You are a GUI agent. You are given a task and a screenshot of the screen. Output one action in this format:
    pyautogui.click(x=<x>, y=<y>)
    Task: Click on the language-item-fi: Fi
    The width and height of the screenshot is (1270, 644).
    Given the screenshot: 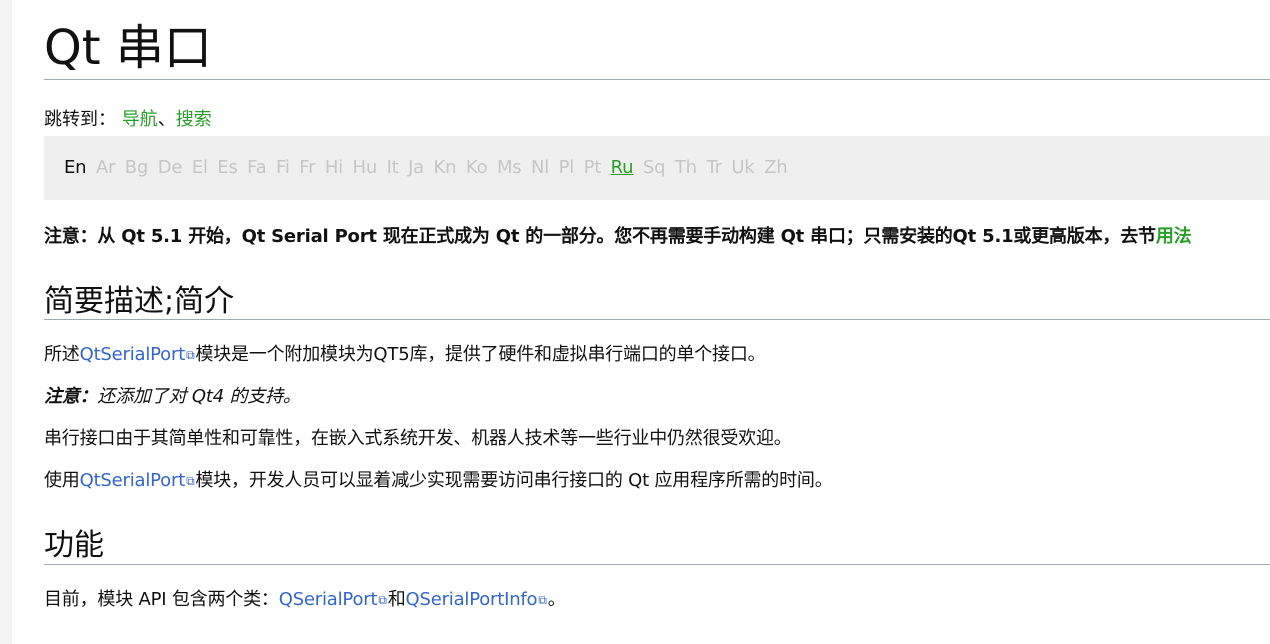 What is the action you would take?
    pyautogui.click(x=283, y=167)
    